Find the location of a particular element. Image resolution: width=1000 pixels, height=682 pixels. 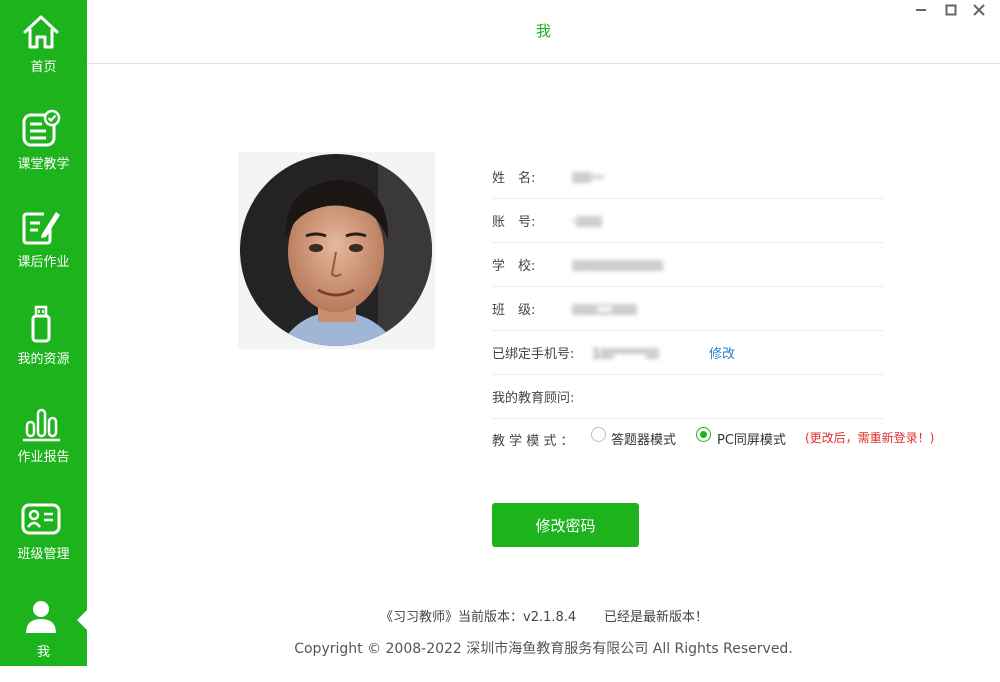

sidebar-item-label: 课后作业 is located at coordinates (43, 262).